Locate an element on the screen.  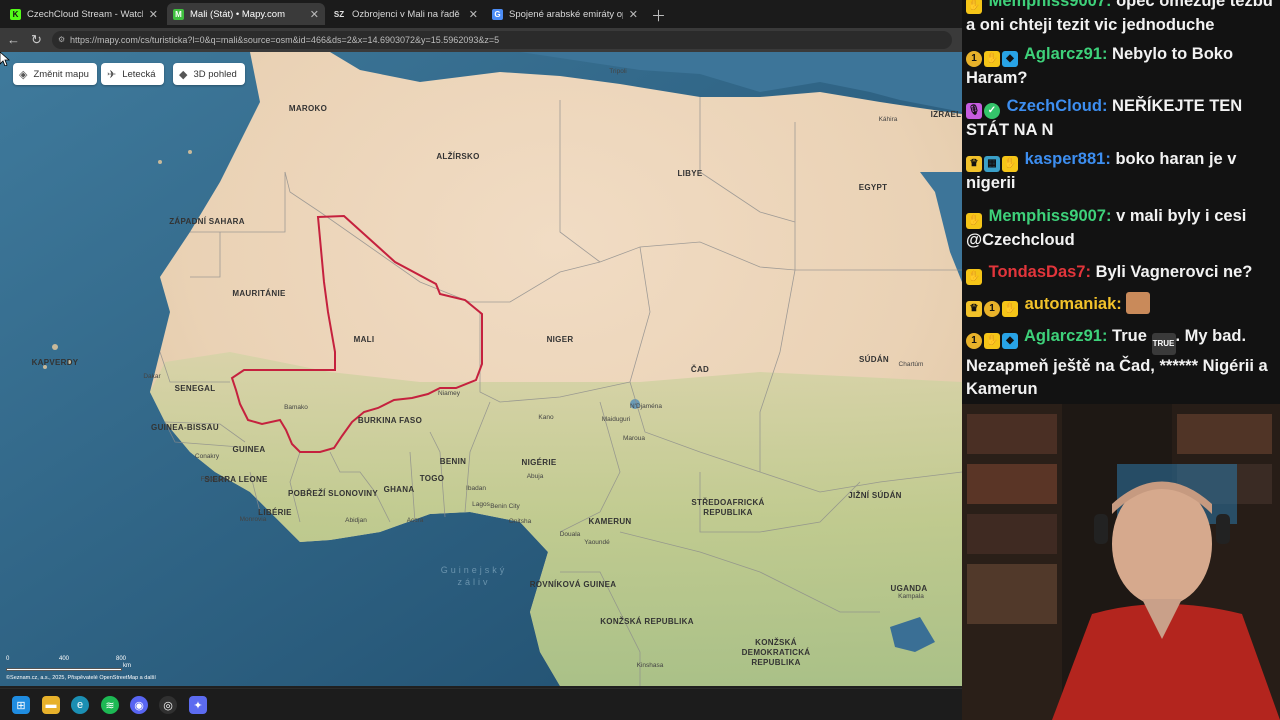
country-label: ROVNÍKOVÁ GUINEA is located at coordinates (573, 585).